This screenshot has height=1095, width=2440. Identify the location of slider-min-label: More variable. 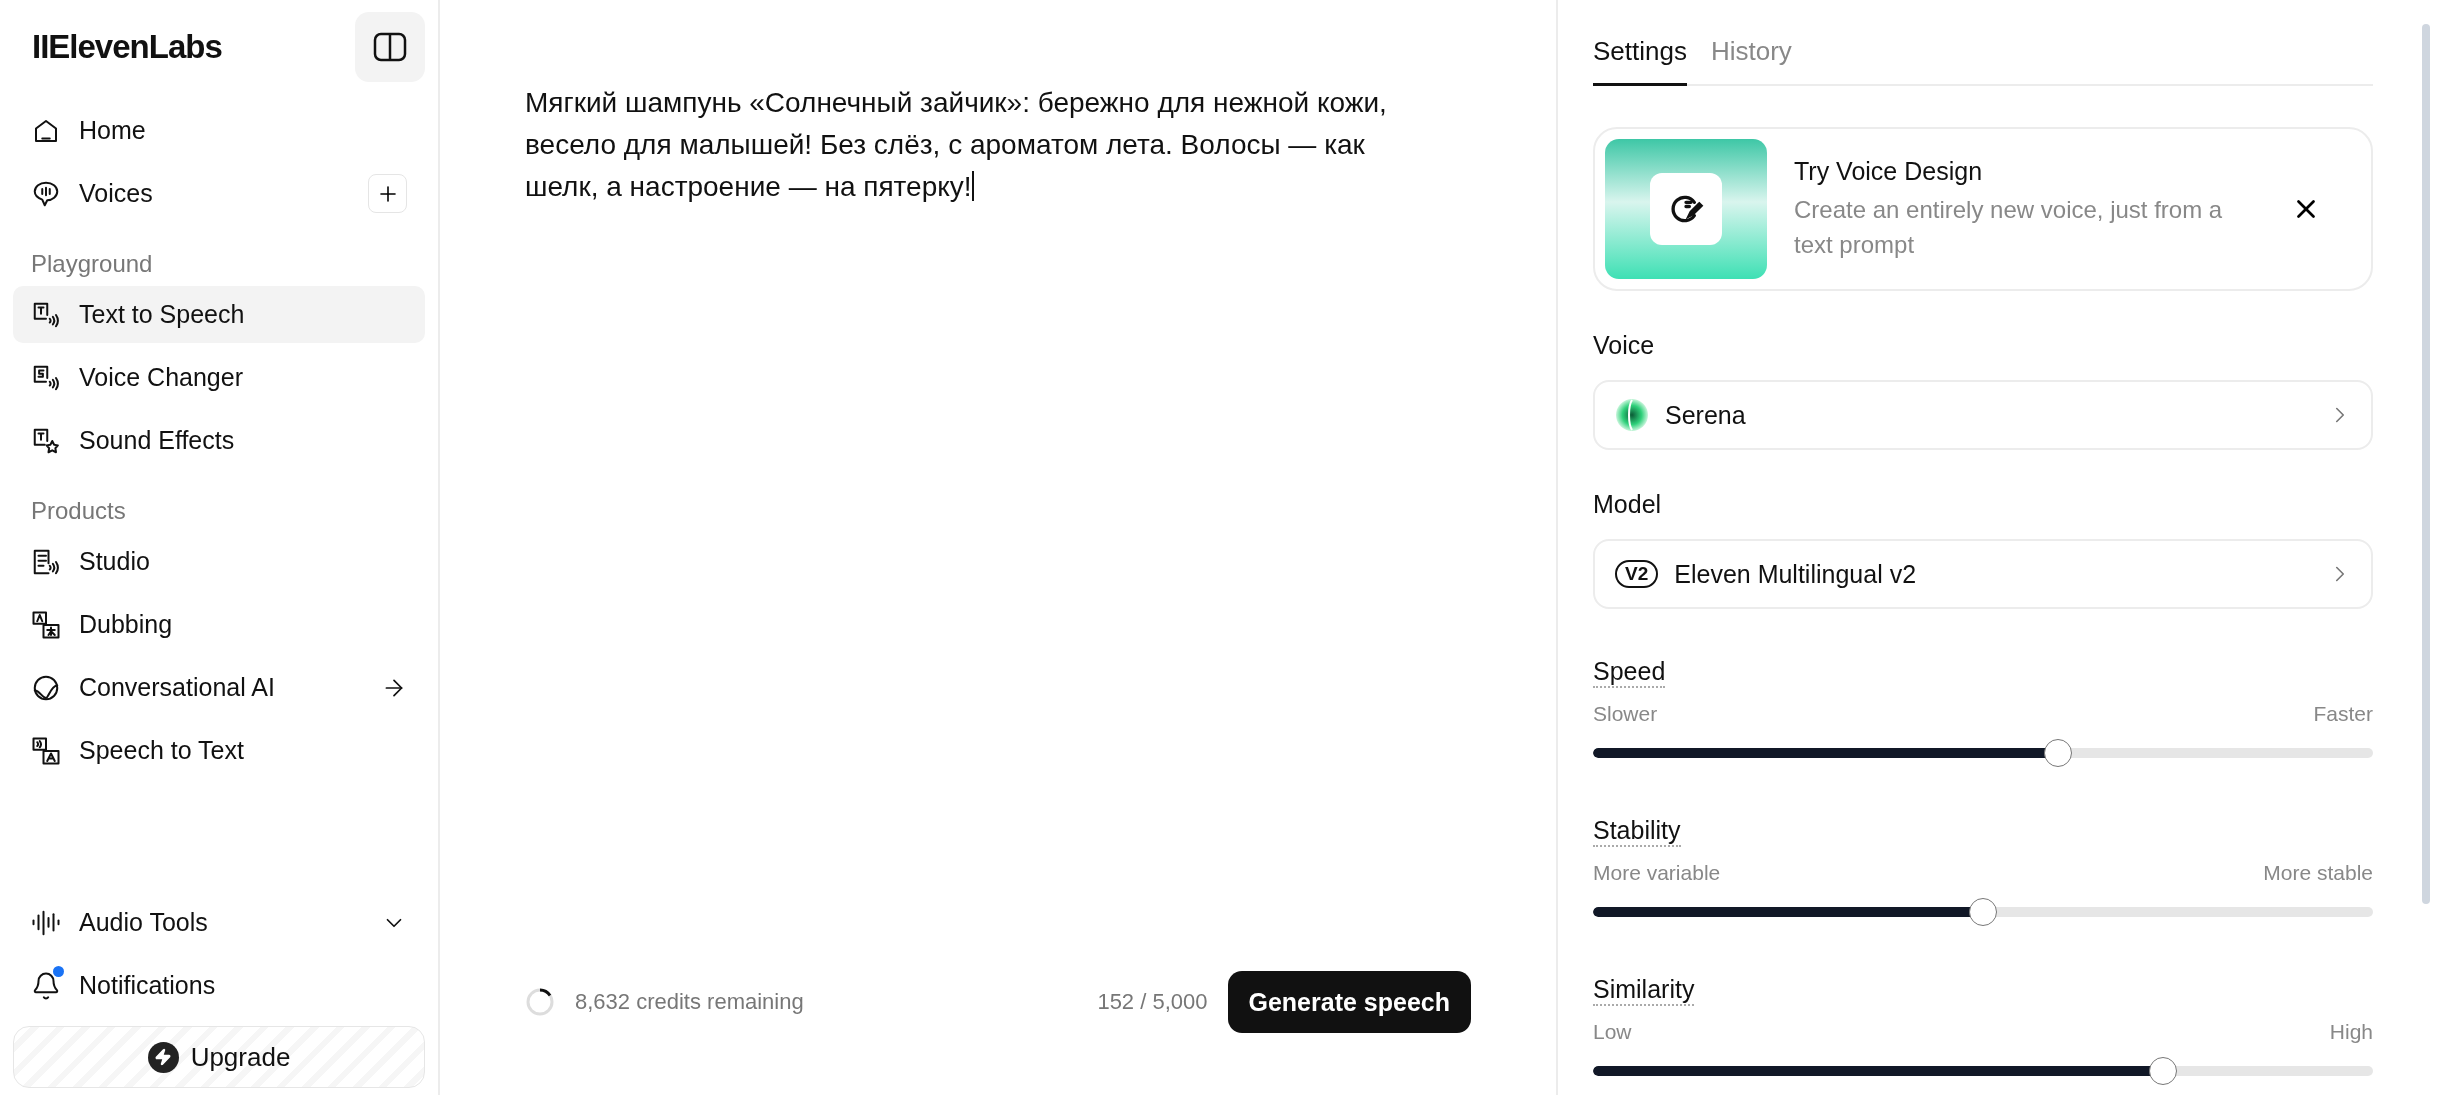
(1657, 873).